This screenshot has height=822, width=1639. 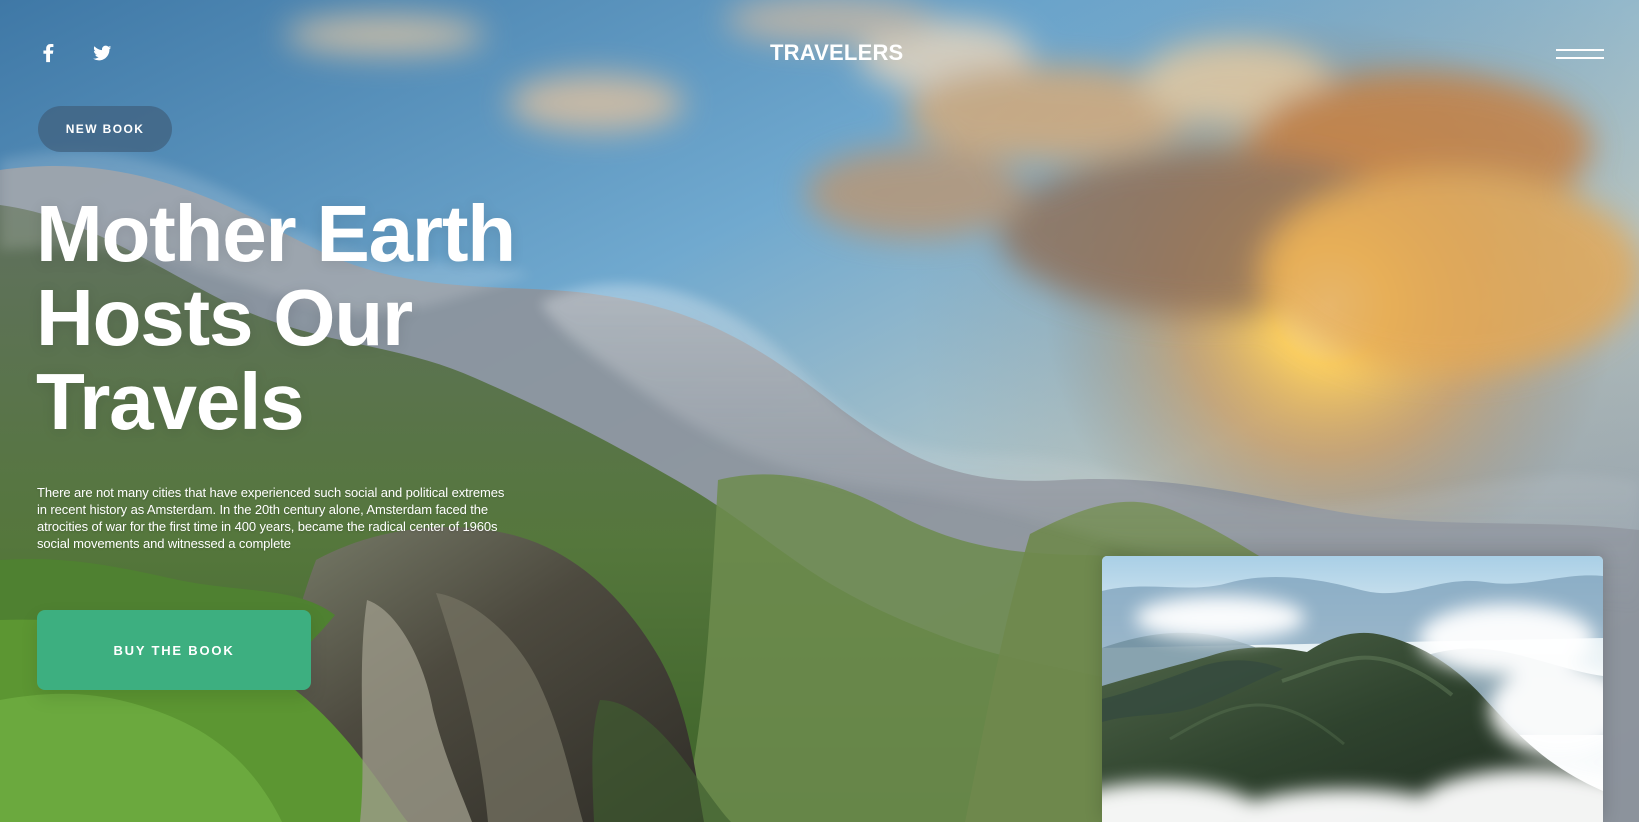 What do you see at coordinates (75, 53) in the screenshot?
I see `social-links` at bounding box center [75, 53].